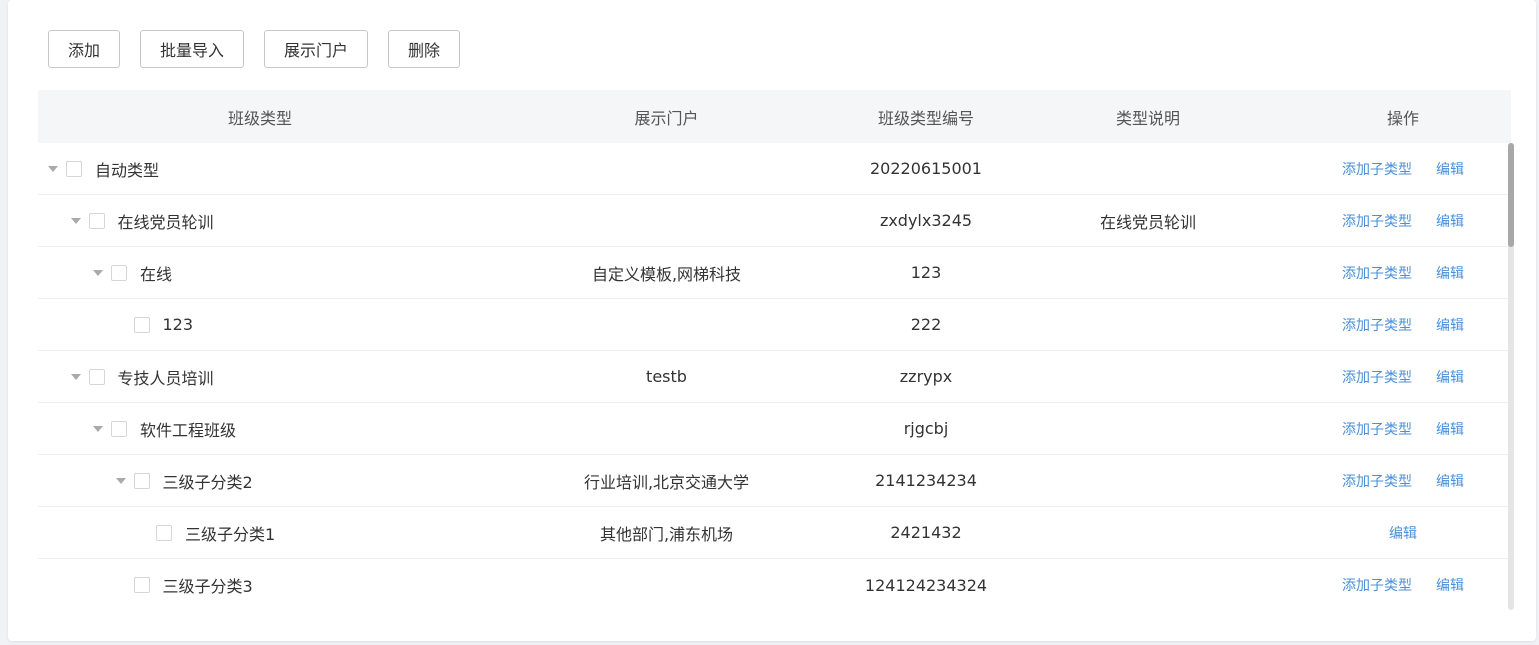  Describe the element at coordinates (260, 377) in the screenshot. I see `cell-class-type: 专技人员培训` at that location.